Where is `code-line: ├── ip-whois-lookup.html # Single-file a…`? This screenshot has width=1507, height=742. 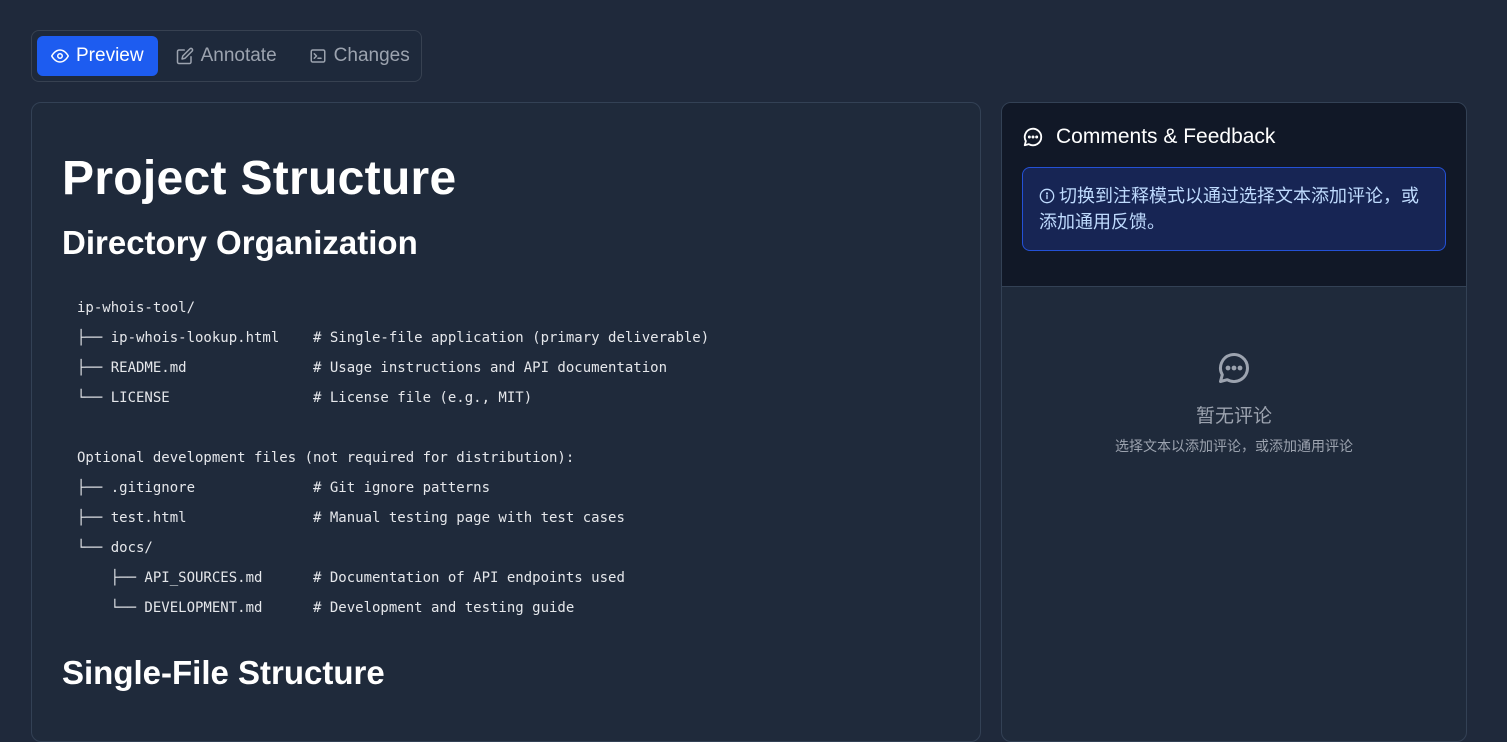 code-line: ├── ip-whois-lookup.html # Single-file a… is located at coordinates (393, 338).